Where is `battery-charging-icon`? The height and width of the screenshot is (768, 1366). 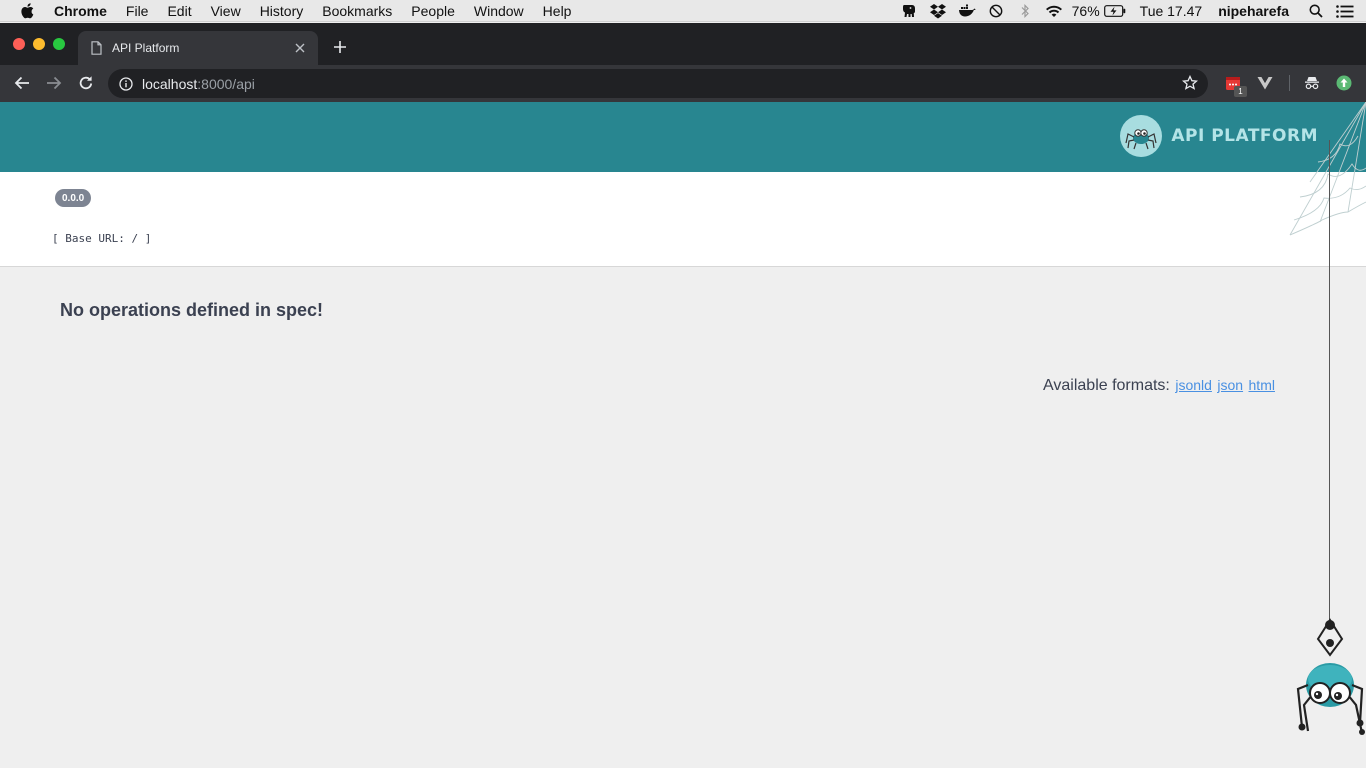
battery-charging-icon is located at coordinates (1114, 11).